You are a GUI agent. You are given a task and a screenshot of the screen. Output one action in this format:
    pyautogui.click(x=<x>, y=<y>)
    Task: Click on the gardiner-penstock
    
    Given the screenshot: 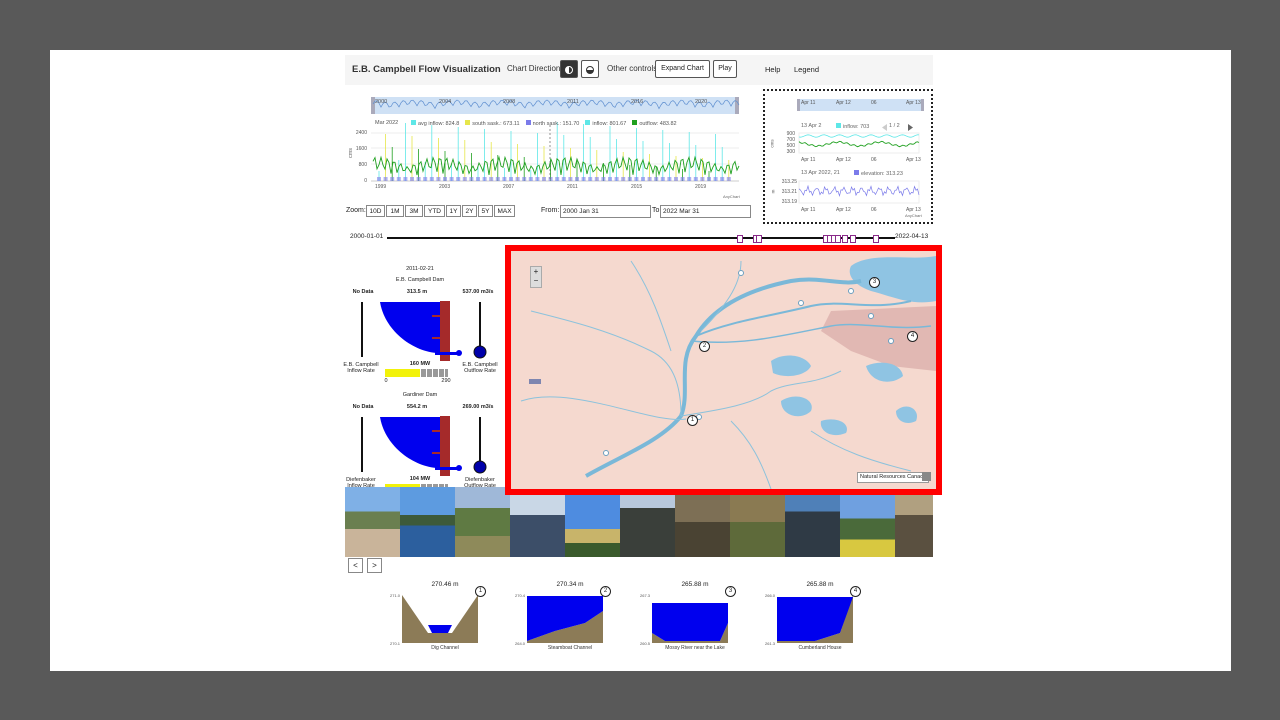 What is the action you would take?
    pyautogui.click(x=447, y=468)
    